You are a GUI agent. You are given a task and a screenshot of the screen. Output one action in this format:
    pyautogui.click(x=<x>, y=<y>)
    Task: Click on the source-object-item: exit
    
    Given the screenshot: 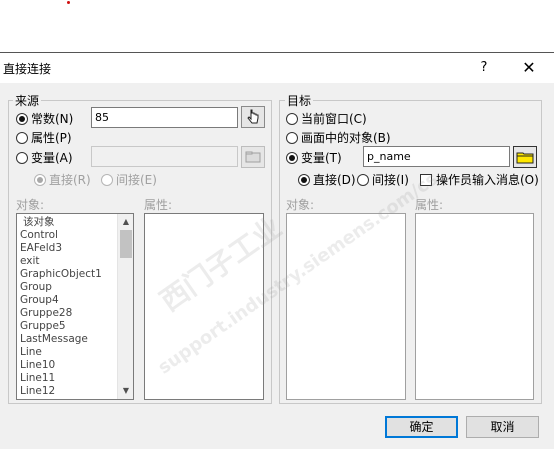 What is the action you would take?
    pyautogui.click(x=67, y=261)
    